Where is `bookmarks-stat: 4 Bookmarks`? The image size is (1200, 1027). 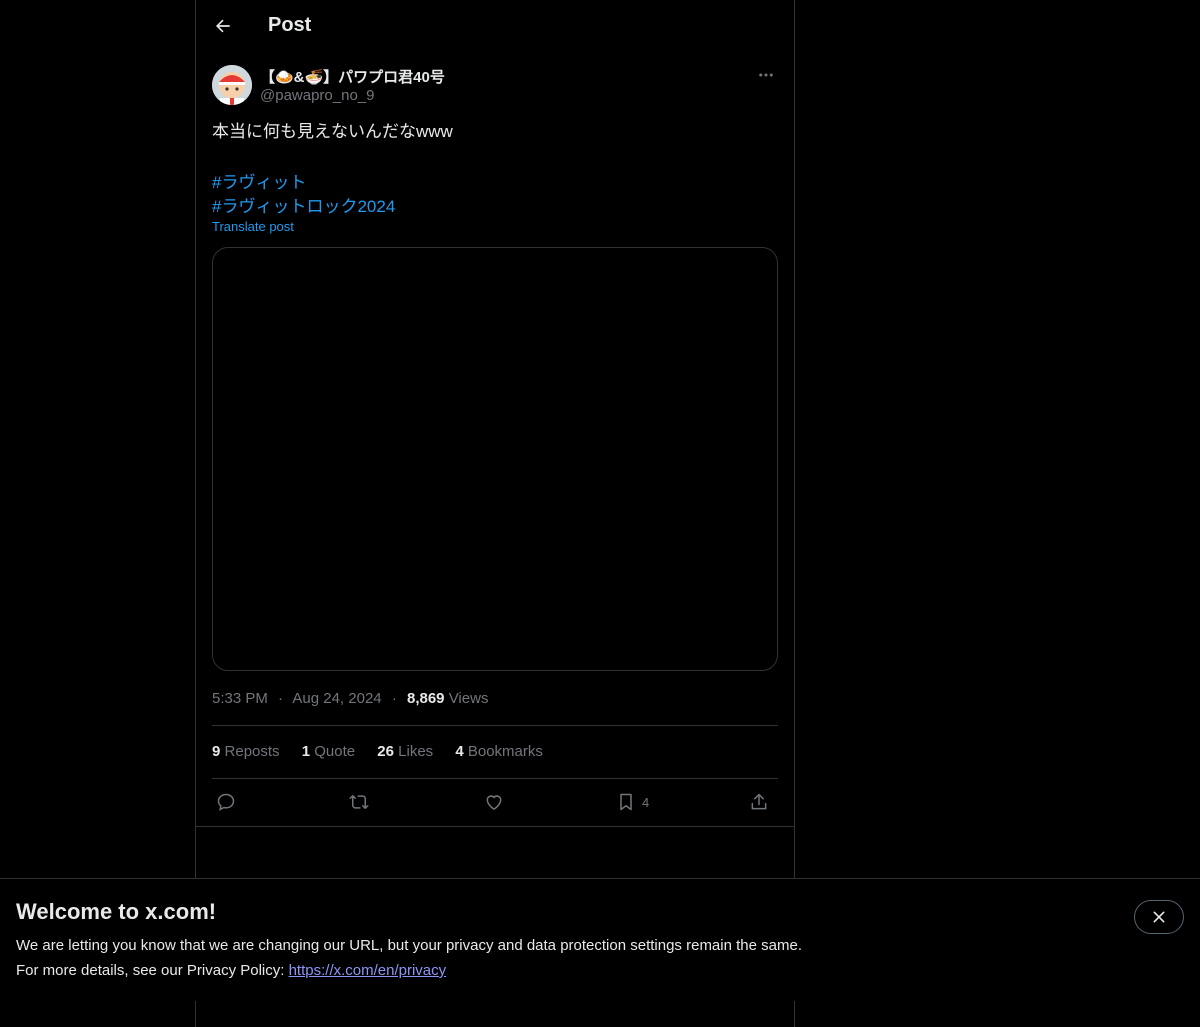 bookmarks-stat: 4 Bookmarks is located at coordinates (499, 751).